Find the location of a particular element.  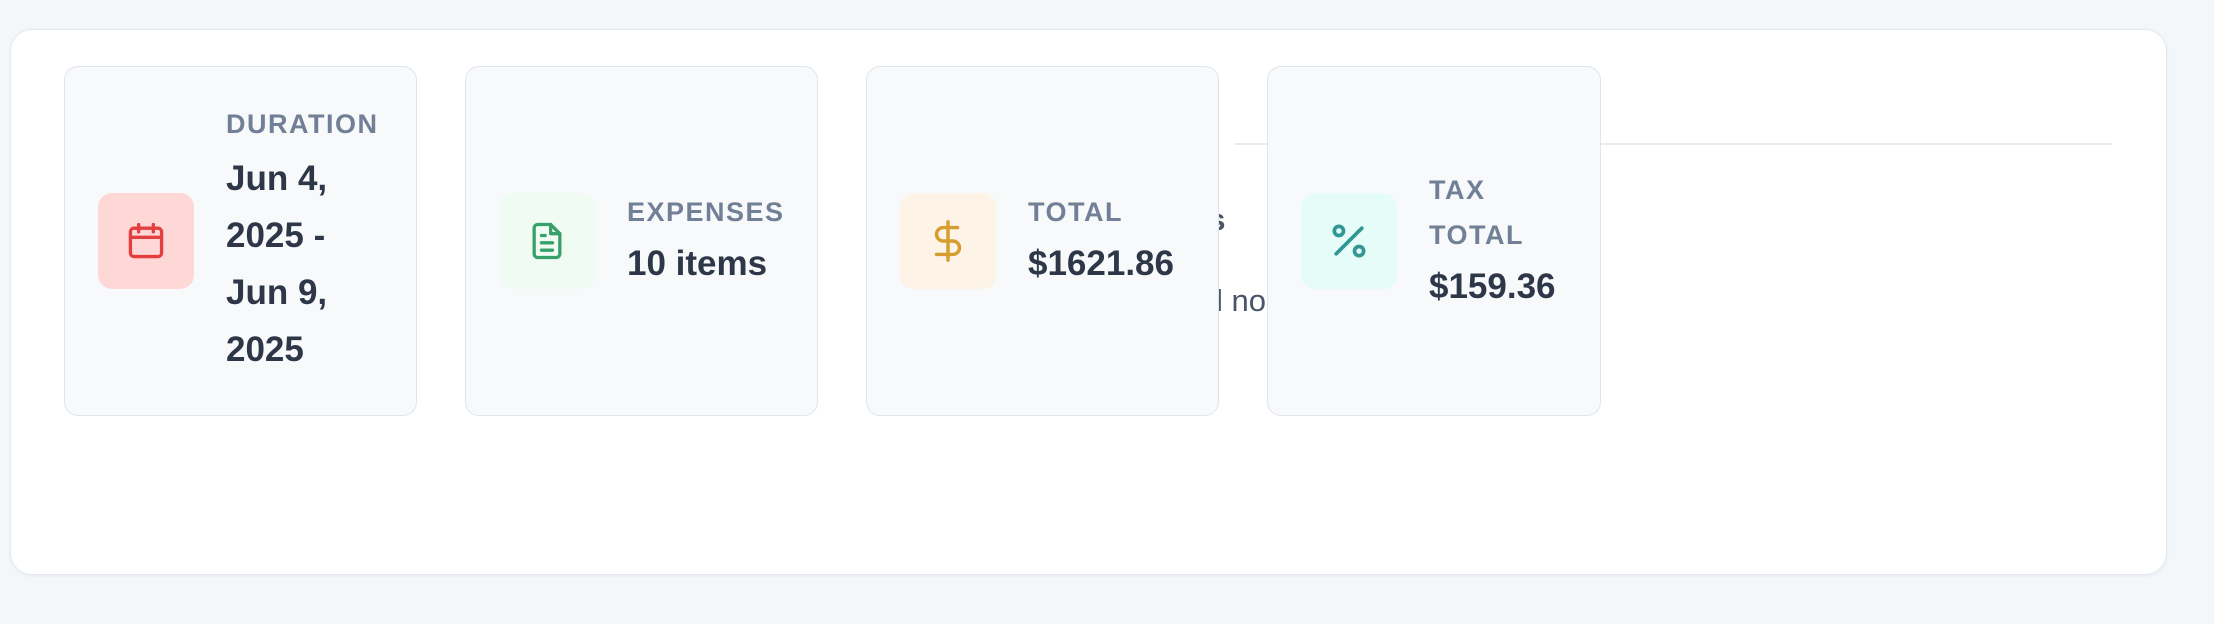

obscured-section-text: l no is located at coordinates (1241, 300).